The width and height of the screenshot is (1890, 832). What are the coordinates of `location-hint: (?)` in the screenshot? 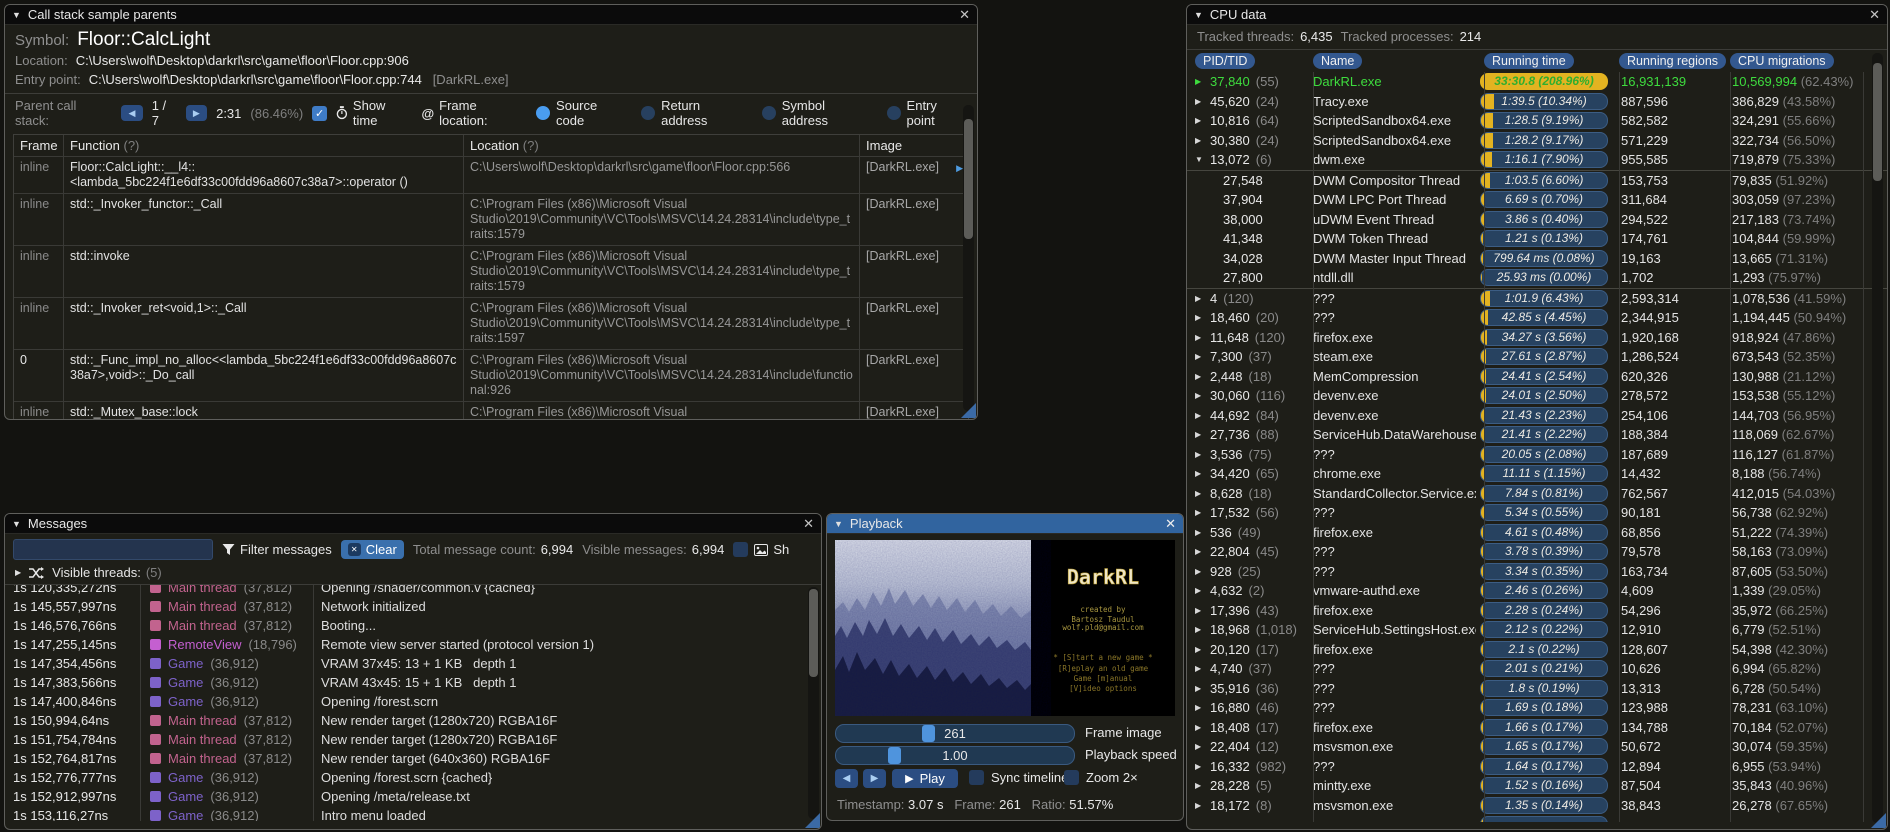 It's located at (531, 145).